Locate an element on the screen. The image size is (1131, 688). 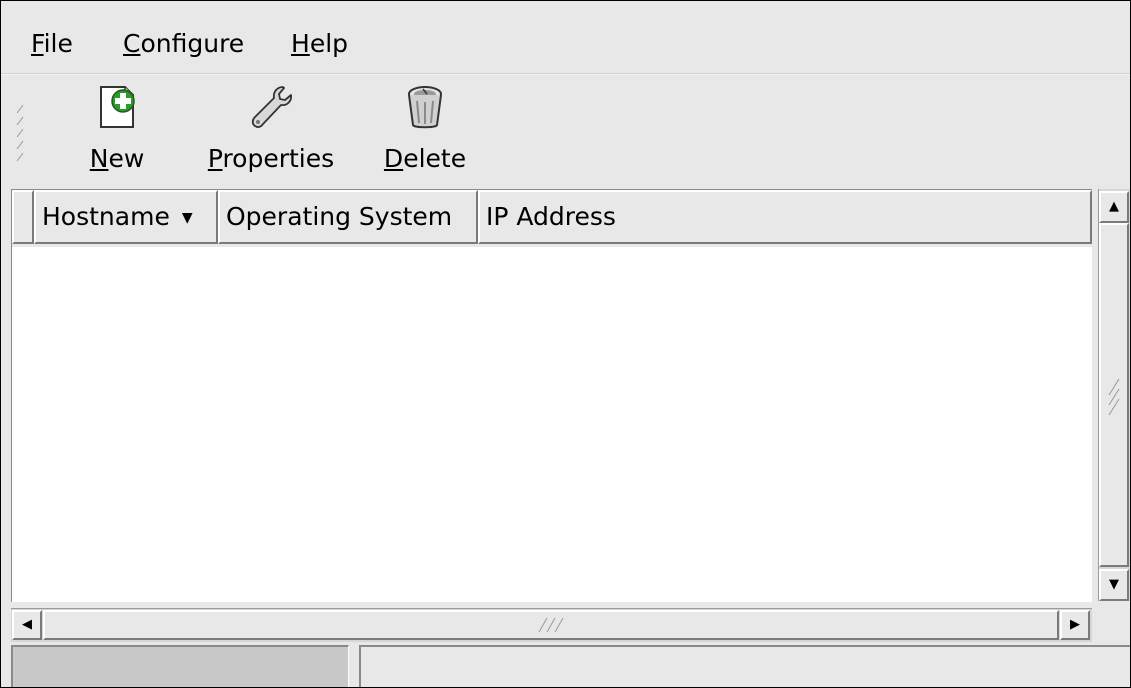
menu-bar: File Configure Help is located at coordinates (565, 37).